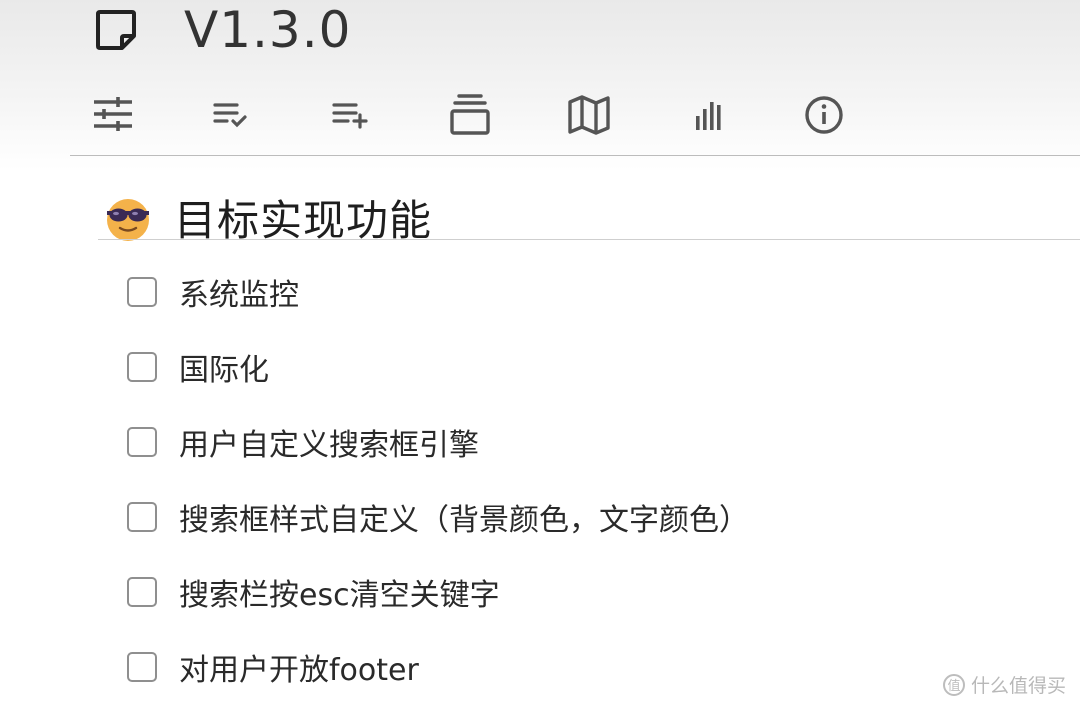 This screenshot has height=710, width=1080. I want to click on section-divider, so click(589, 239).